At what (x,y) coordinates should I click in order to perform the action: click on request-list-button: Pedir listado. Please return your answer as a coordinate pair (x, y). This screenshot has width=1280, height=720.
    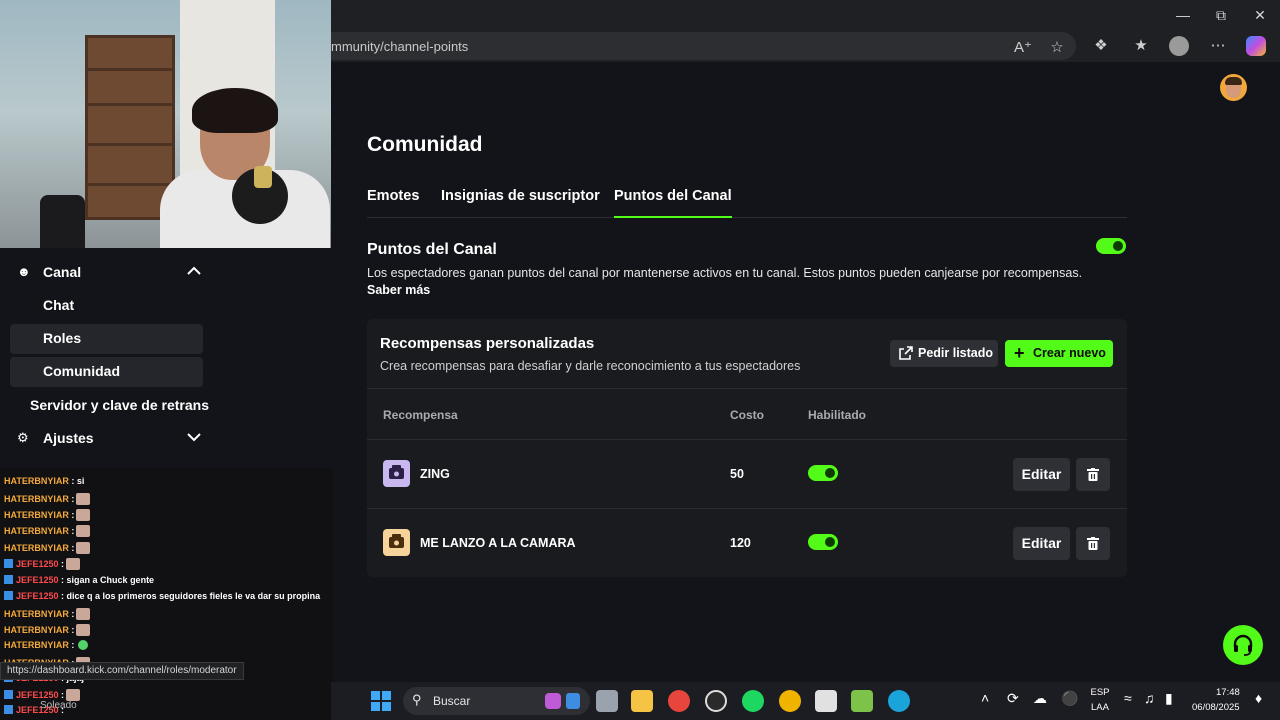
    Looking at the image, I should click on (944, 353).